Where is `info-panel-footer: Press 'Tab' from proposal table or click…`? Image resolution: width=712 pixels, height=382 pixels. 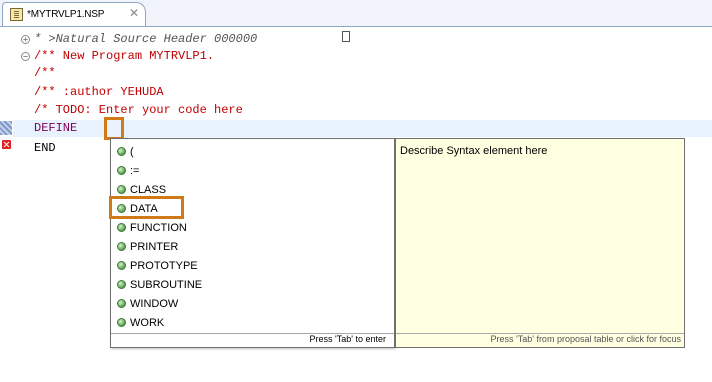
info-panel-footer: Press 'Tab' from proposal table or click… is located at coordinates (540, 340).